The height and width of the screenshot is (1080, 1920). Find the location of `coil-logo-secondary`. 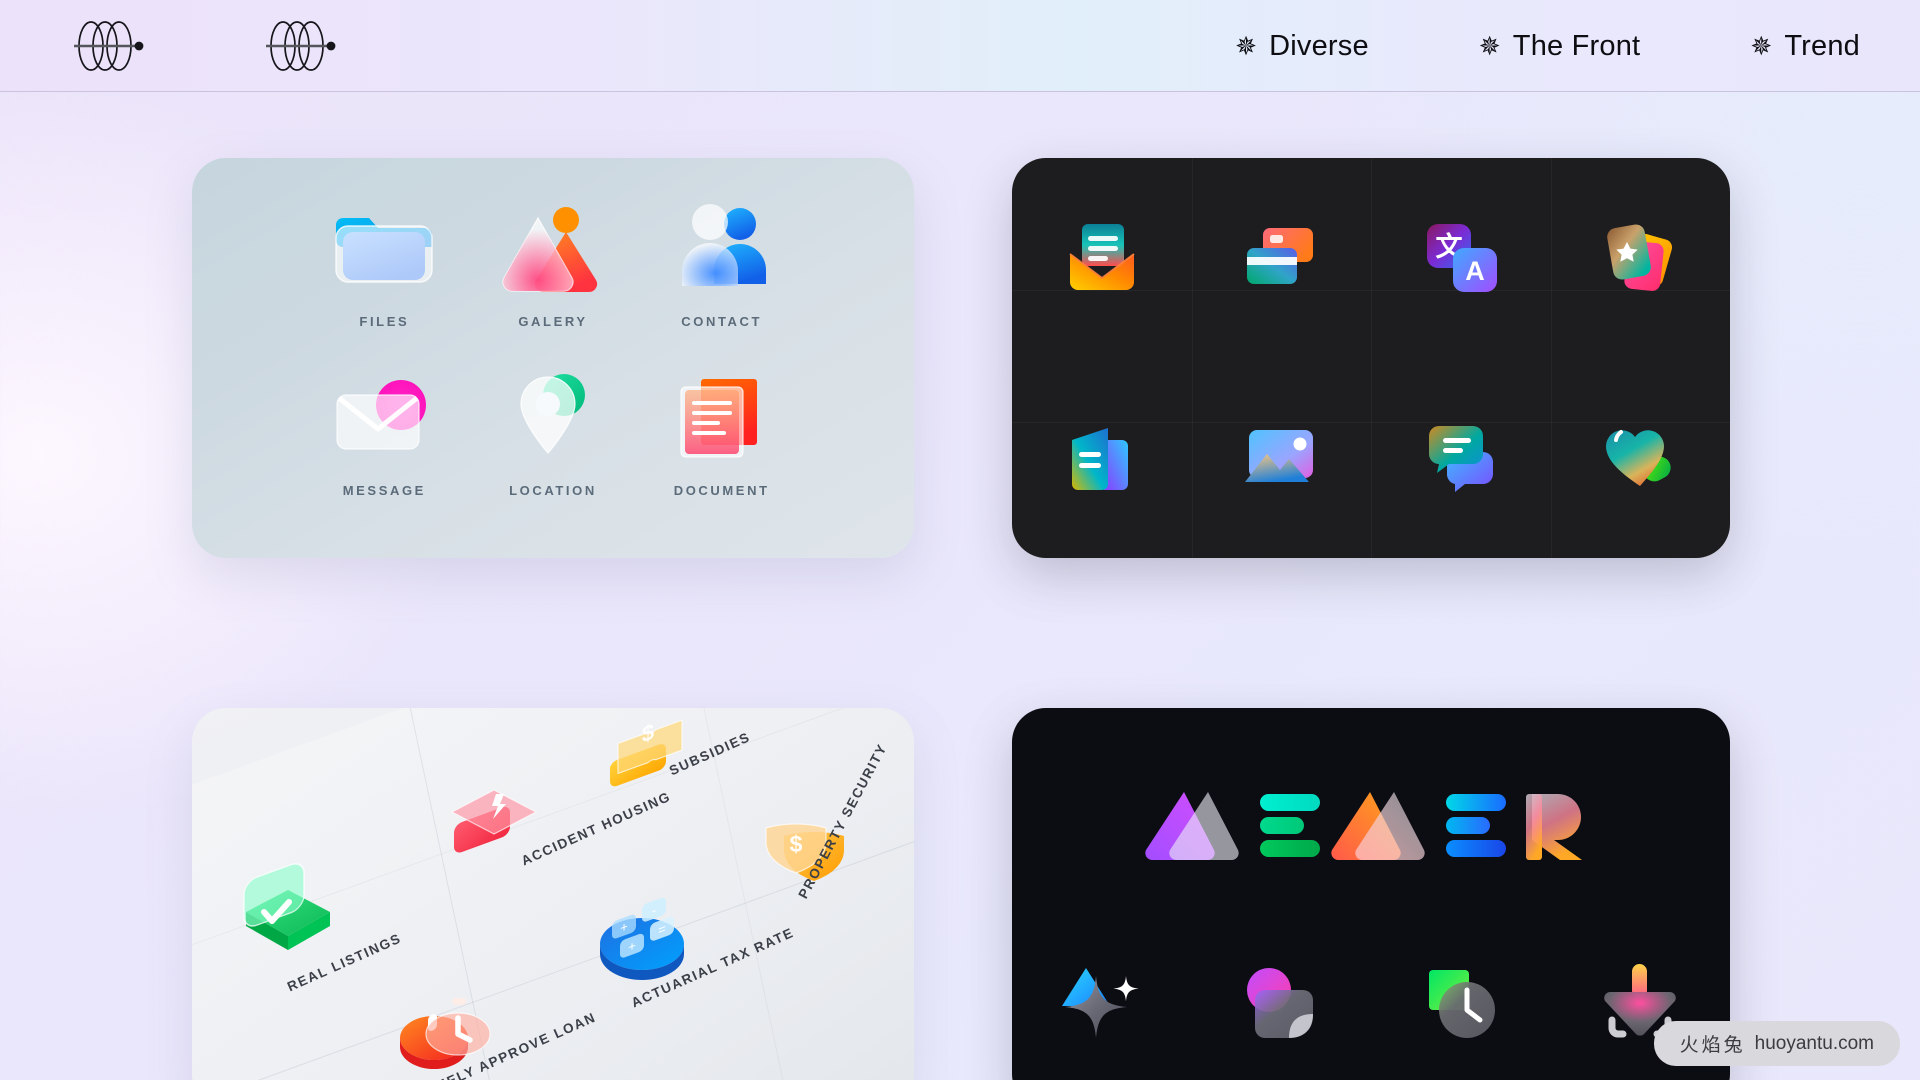

coil-logo-secondary is located at coordinates (298, 46).